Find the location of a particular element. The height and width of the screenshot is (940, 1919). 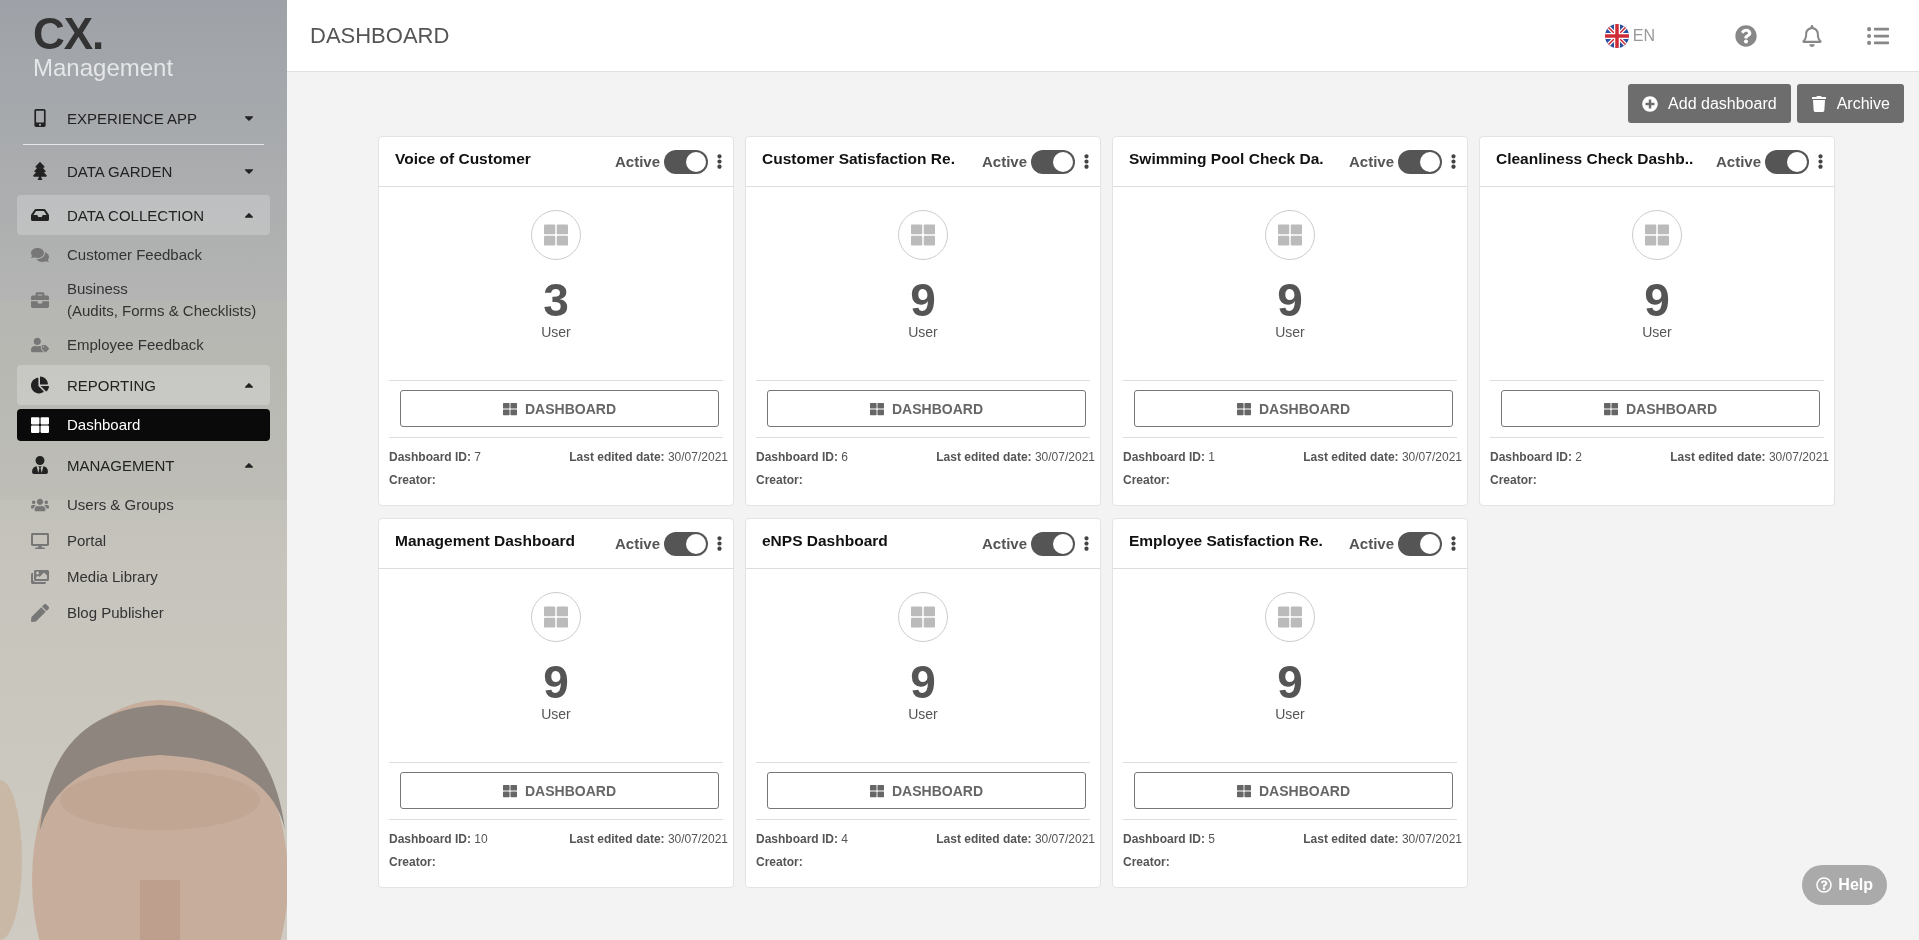

dashboard-id: Dashboard ID: 4 is located at coordinates (802, 839).